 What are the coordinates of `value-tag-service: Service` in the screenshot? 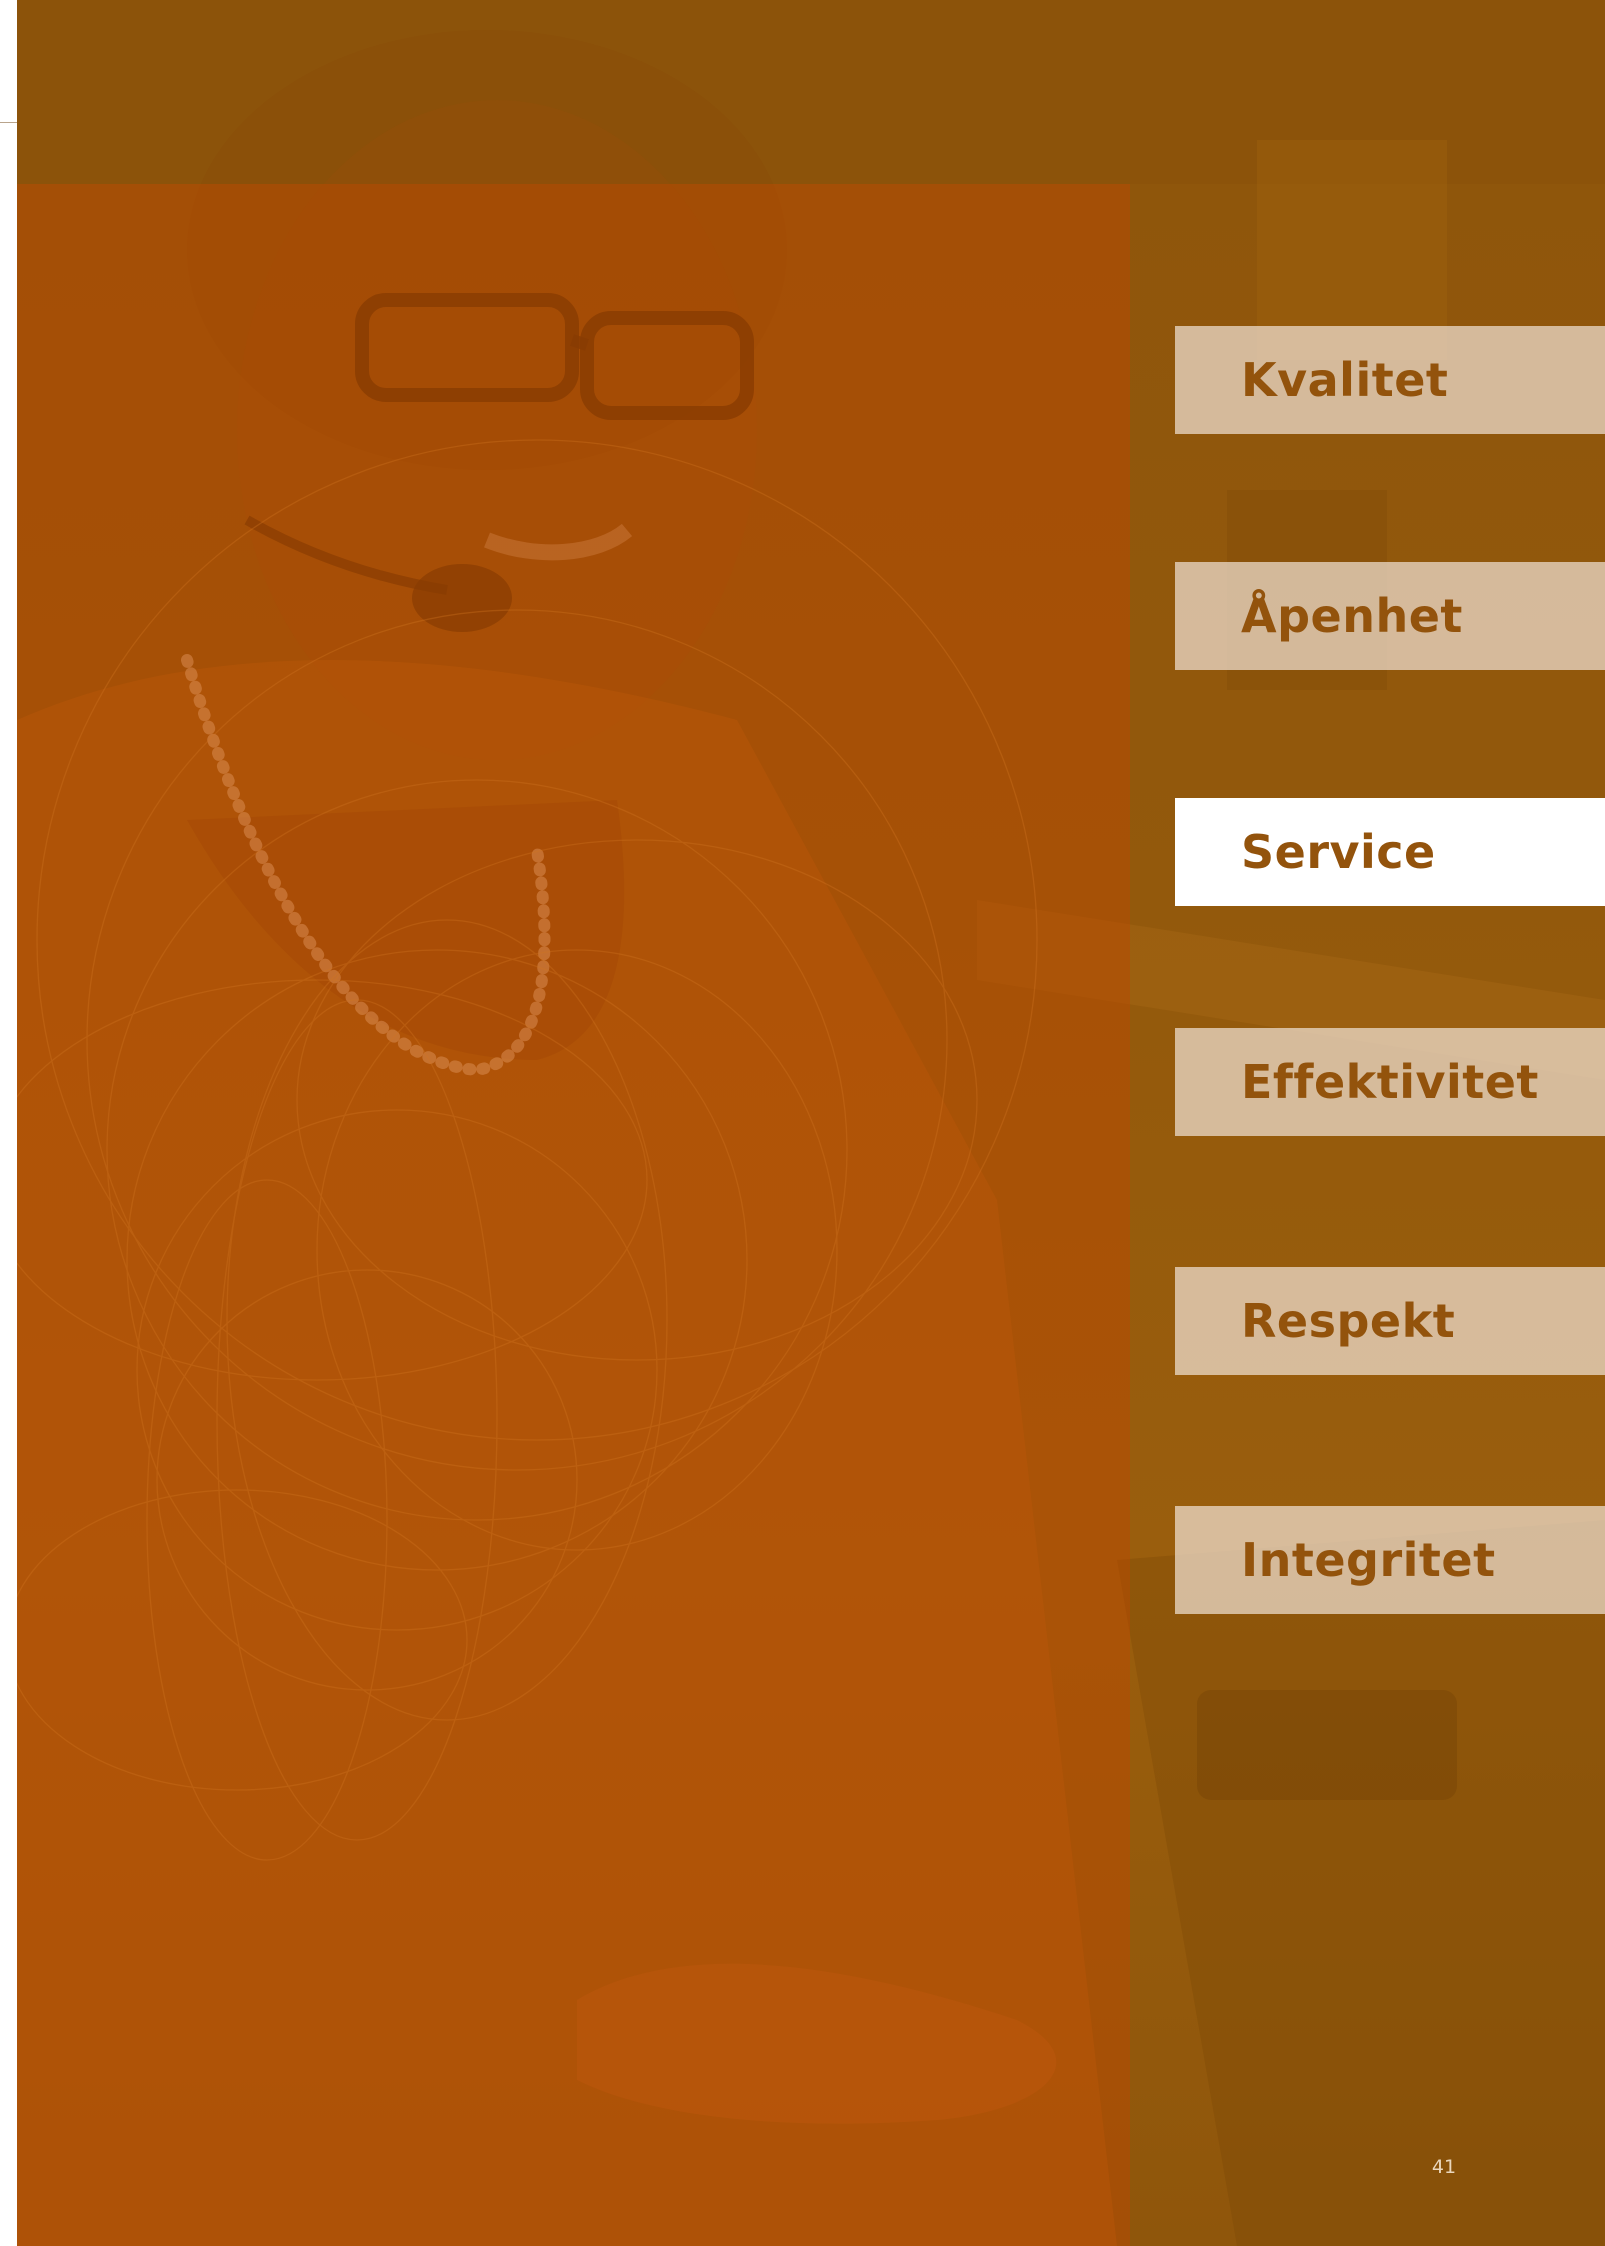 It's located at (1390, 852).